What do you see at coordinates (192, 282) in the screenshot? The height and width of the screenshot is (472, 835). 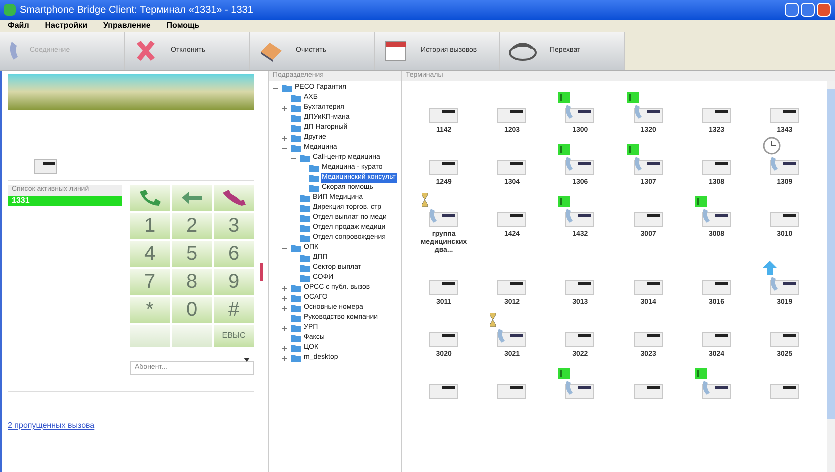 I see `keypad-key: 8` at bounding box center [192, 282].